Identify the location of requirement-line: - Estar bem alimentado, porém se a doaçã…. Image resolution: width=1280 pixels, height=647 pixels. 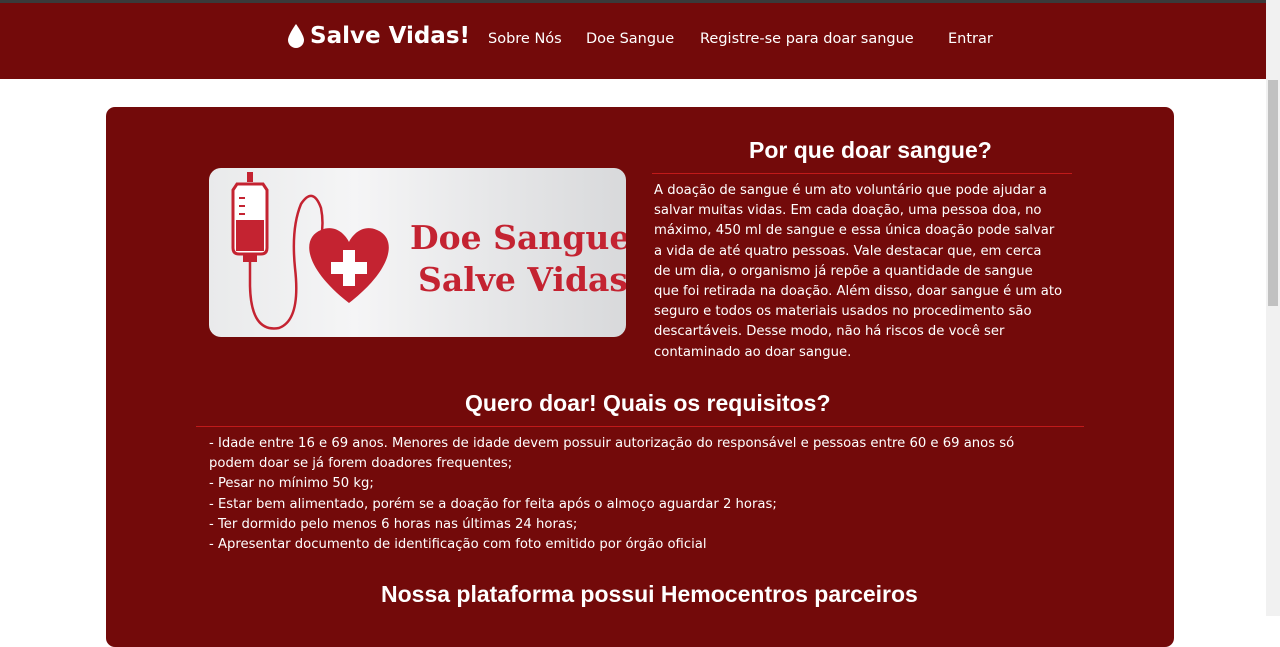
(493, 504).